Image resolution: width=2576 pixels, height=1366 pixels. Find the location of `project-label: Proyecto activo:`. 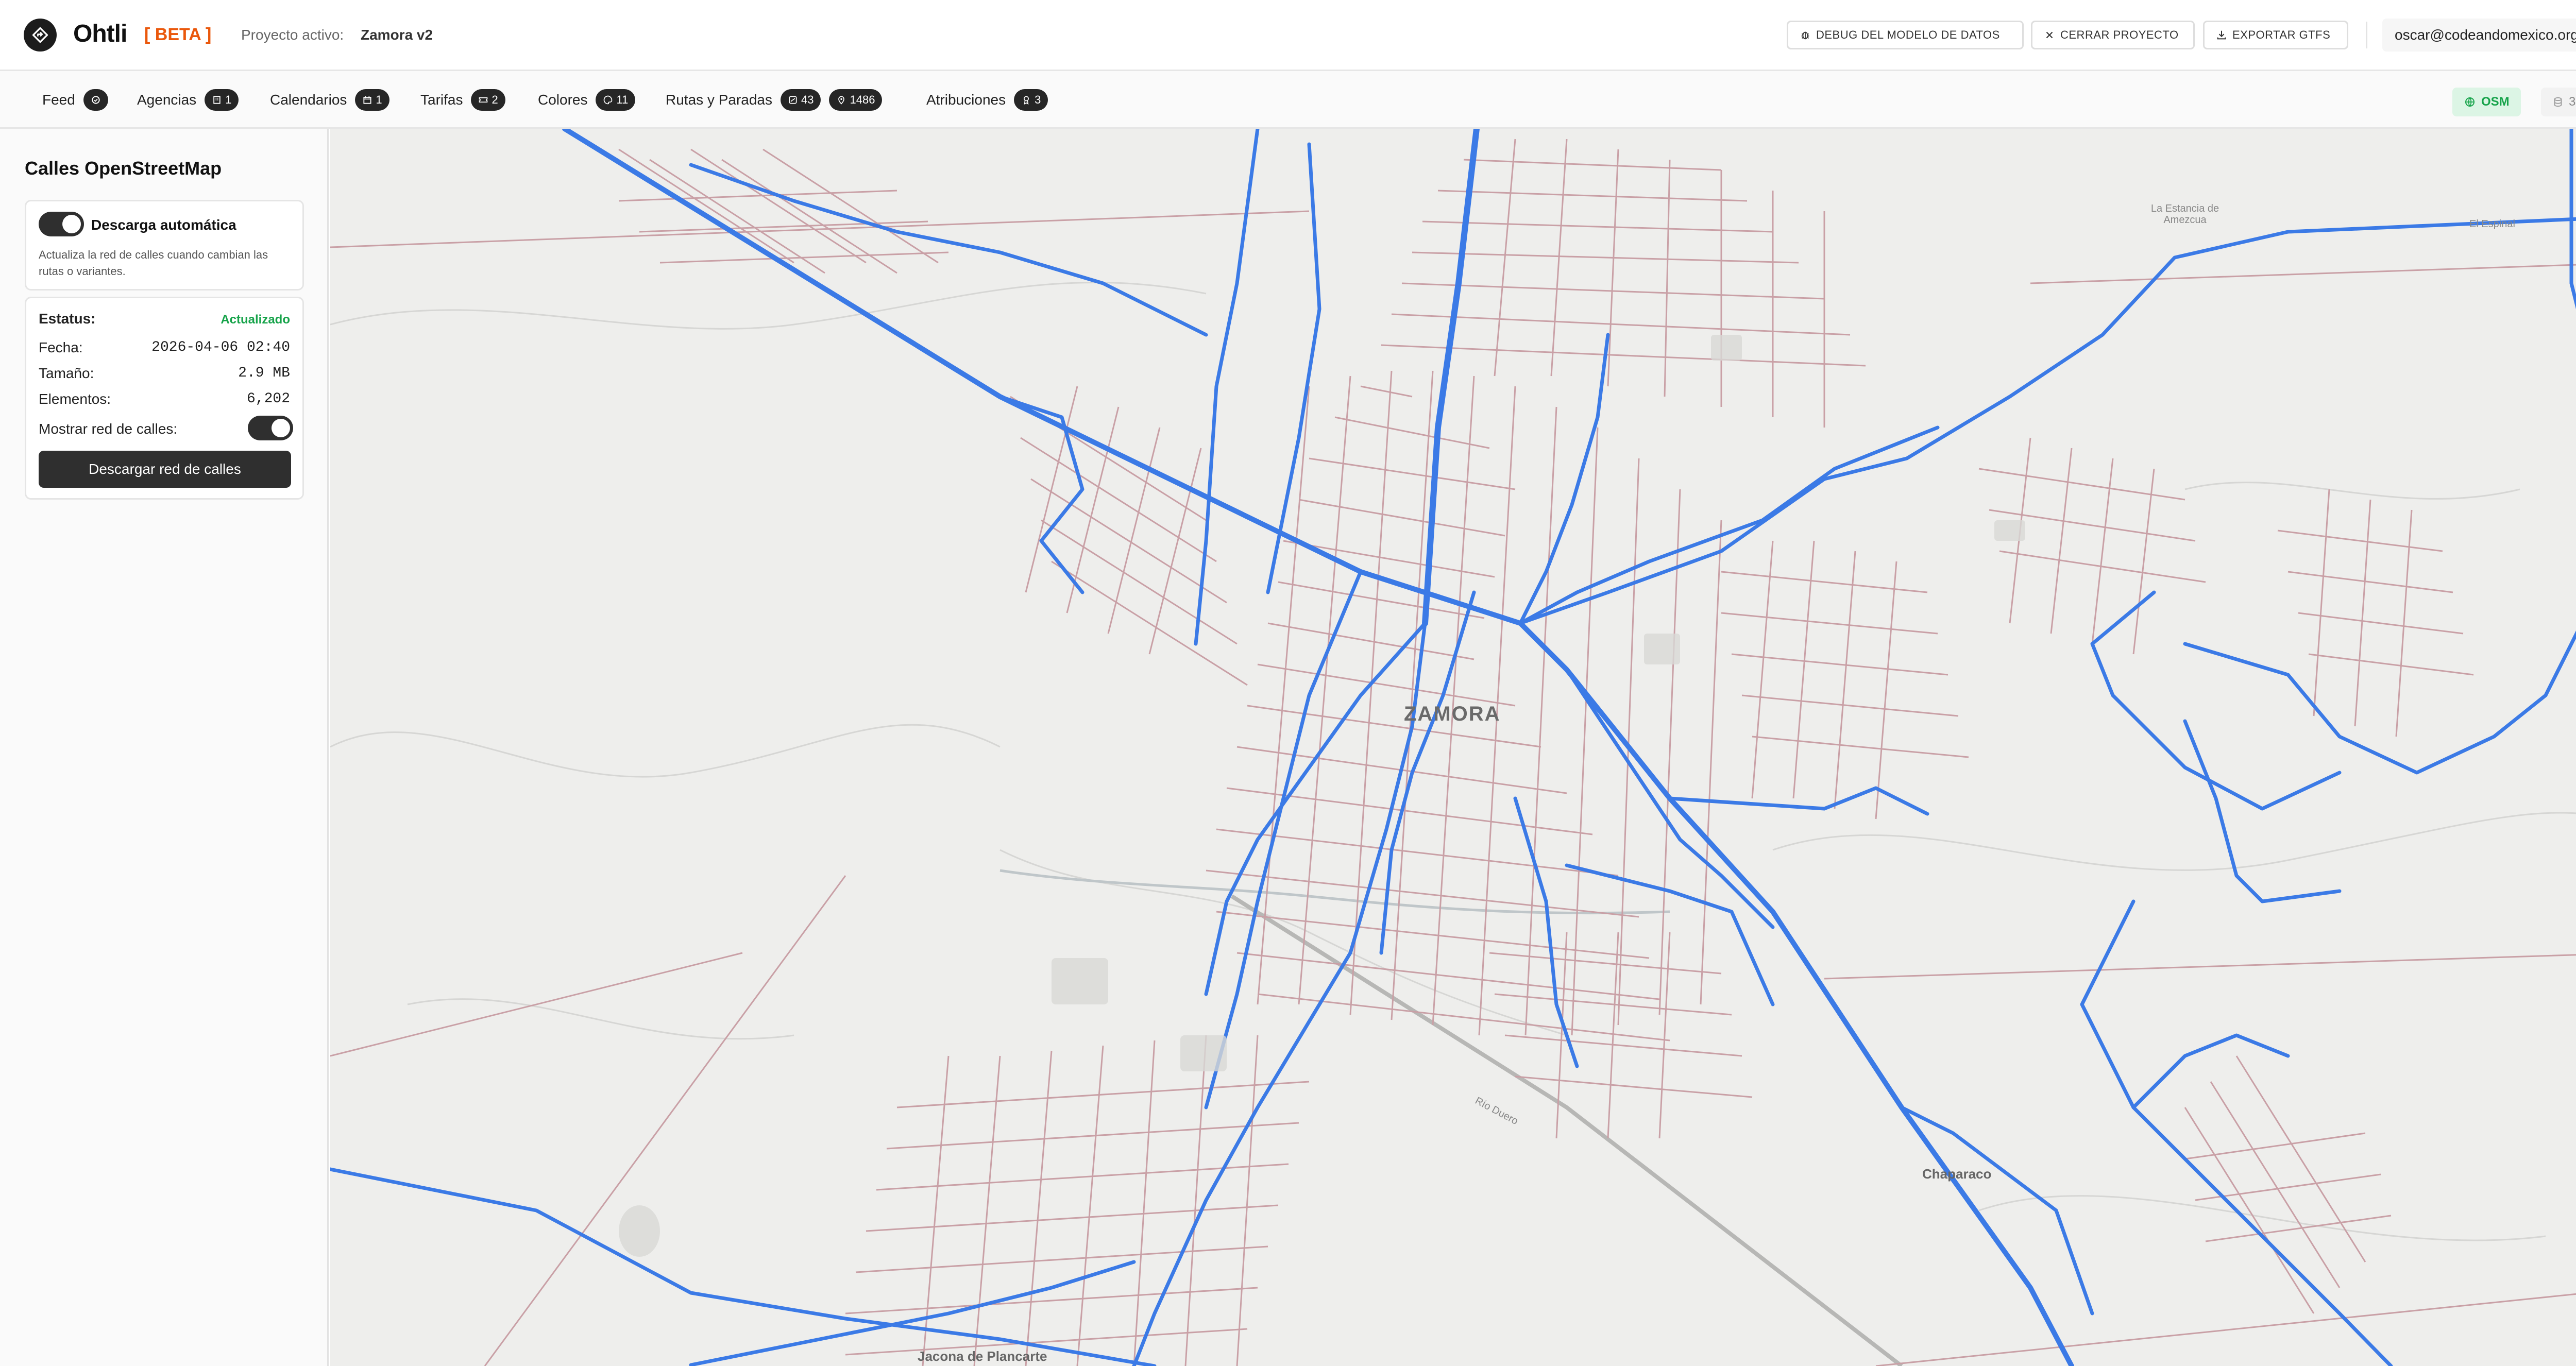

project-label: Proyecto activo: is located at coordinates (292, 35).